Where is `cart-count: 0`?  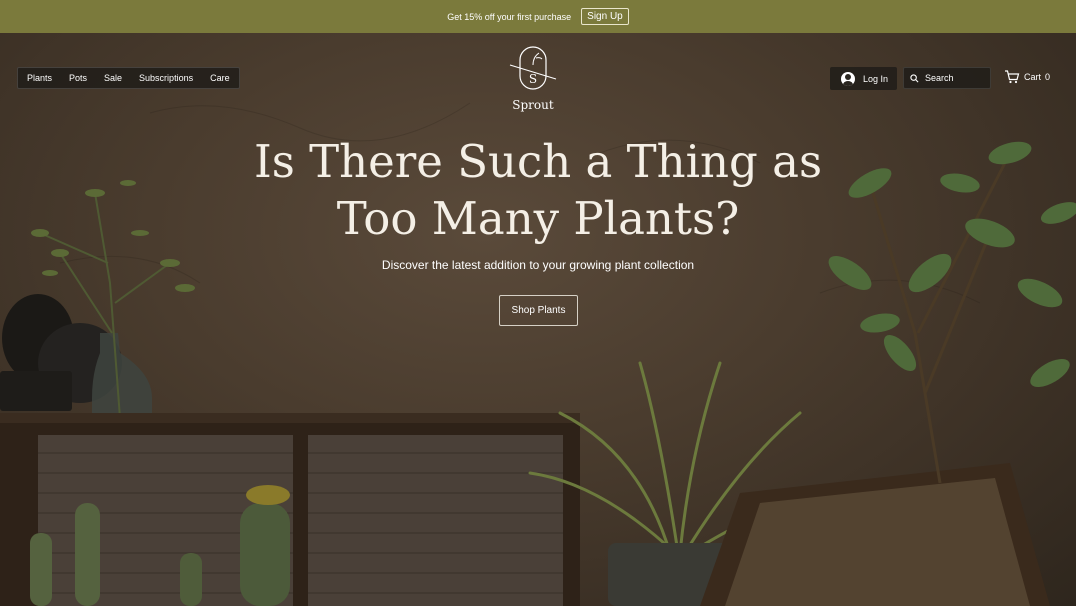 cart-count: 0 is located at coordinates (1048, 77).